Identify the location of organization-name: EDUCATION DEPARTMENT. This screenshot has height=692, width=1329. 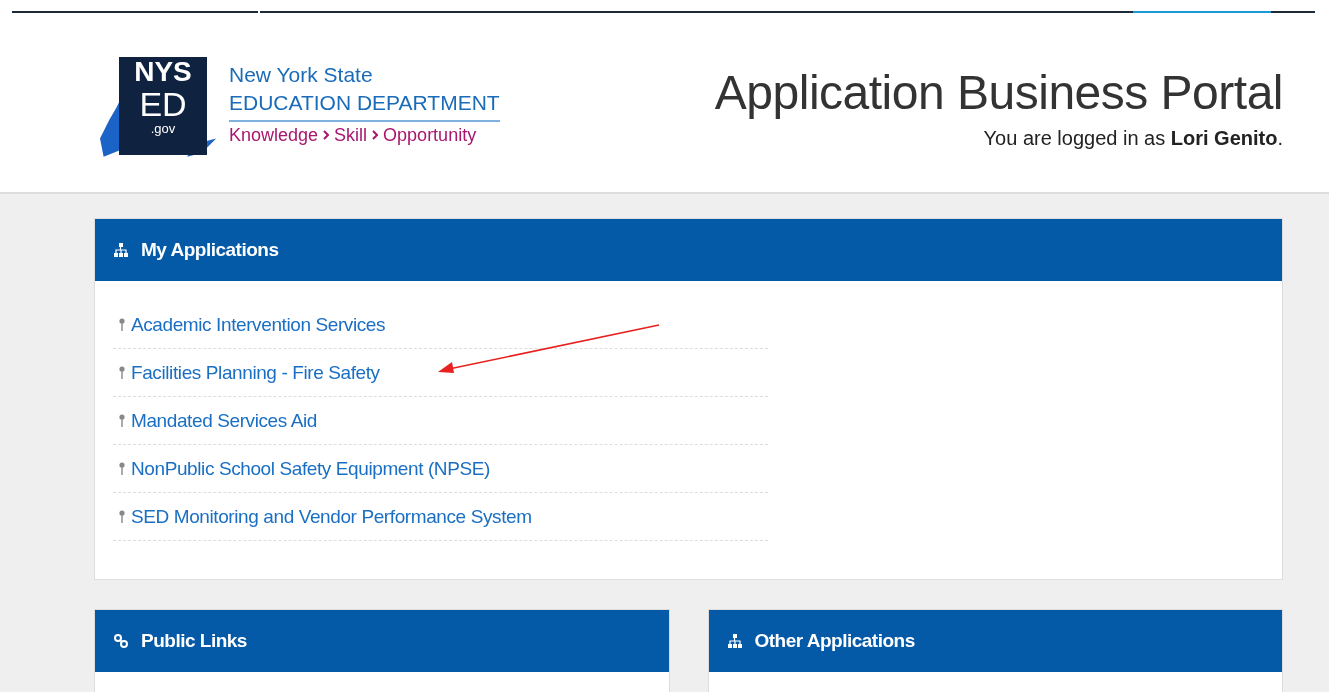
(364, 105).